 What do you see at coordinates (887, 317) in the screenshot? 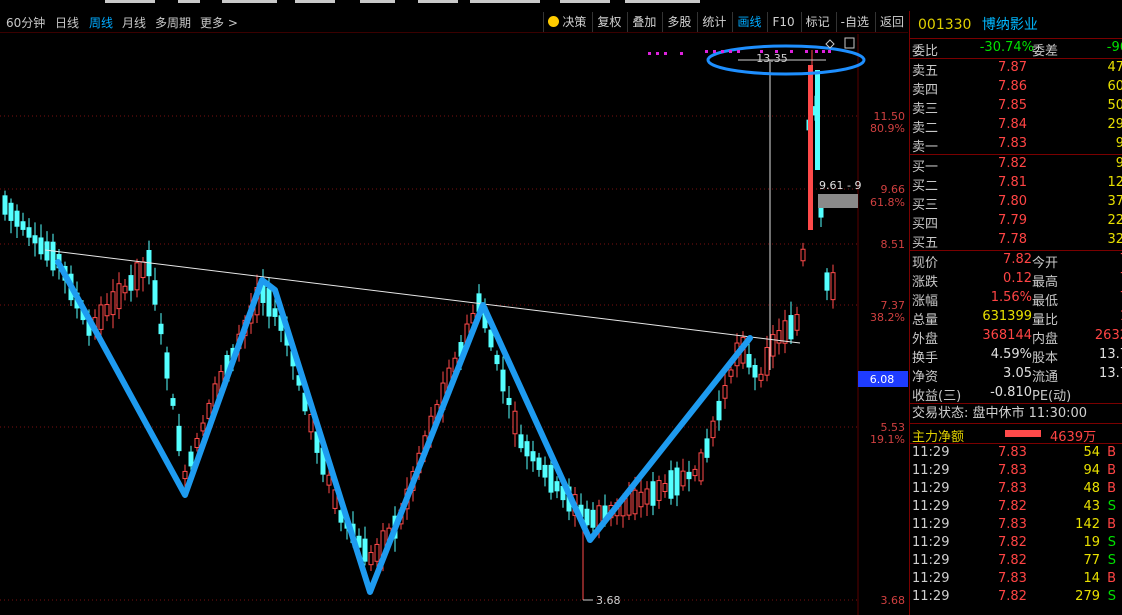
I see `fib-pct-label: 38.2%` at bounding box center [887, 317].